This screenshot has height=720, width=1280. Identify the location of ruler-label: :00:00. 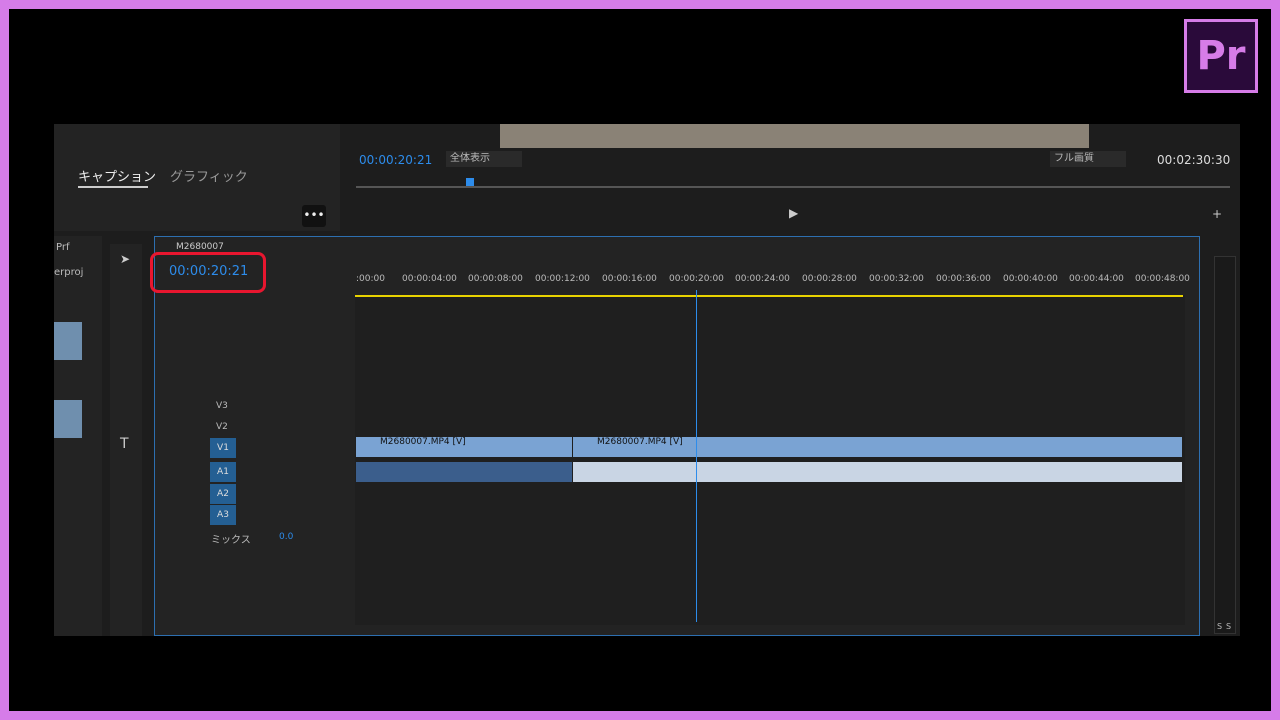
(370, 279).